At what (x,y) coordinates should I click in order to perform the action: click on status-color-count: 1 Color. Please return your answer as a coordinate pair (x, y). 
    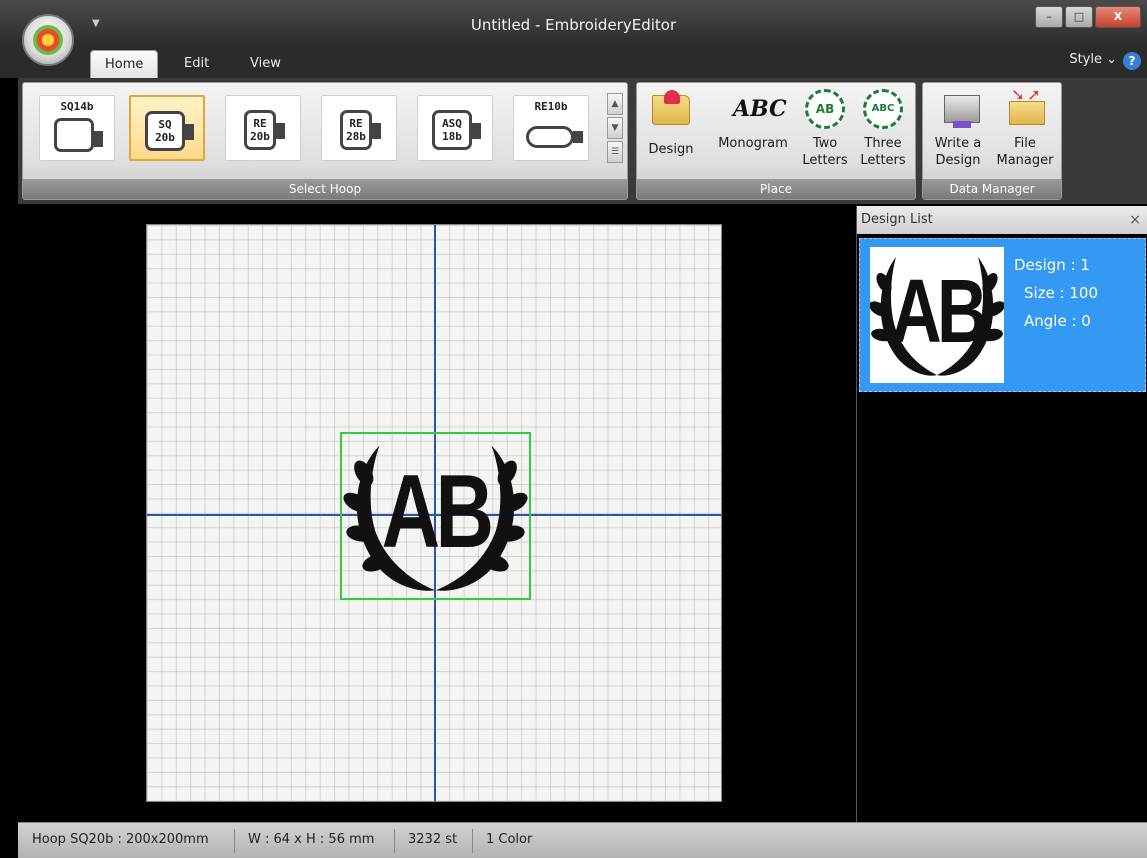
    Looking at the image, I should click on (509, 839).